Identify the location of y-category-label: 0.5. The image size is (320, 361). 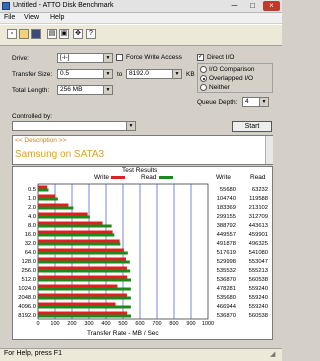
(32, 190).